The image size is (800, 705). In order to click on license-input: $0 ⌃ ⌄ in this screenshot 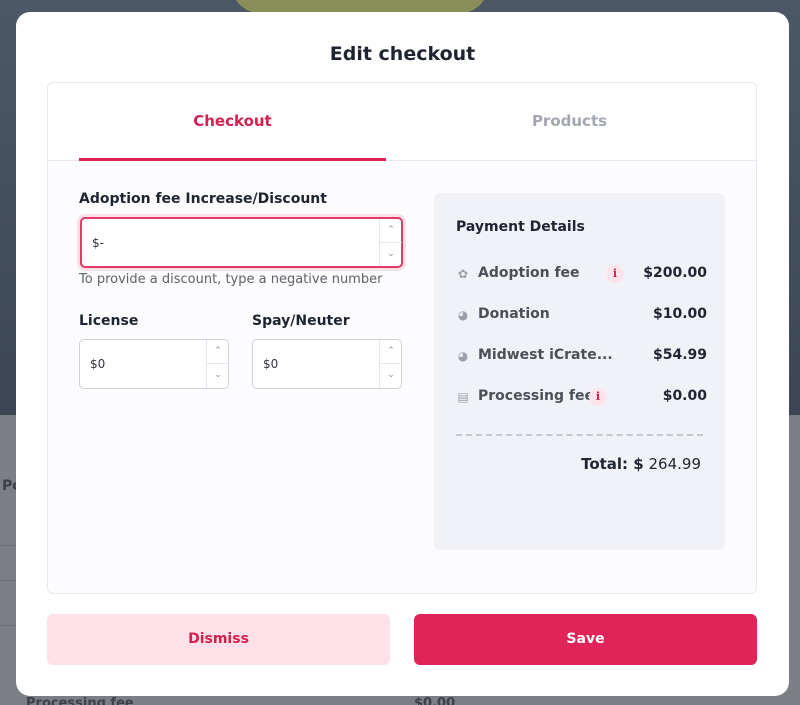, I will do `click(154, 364)`.